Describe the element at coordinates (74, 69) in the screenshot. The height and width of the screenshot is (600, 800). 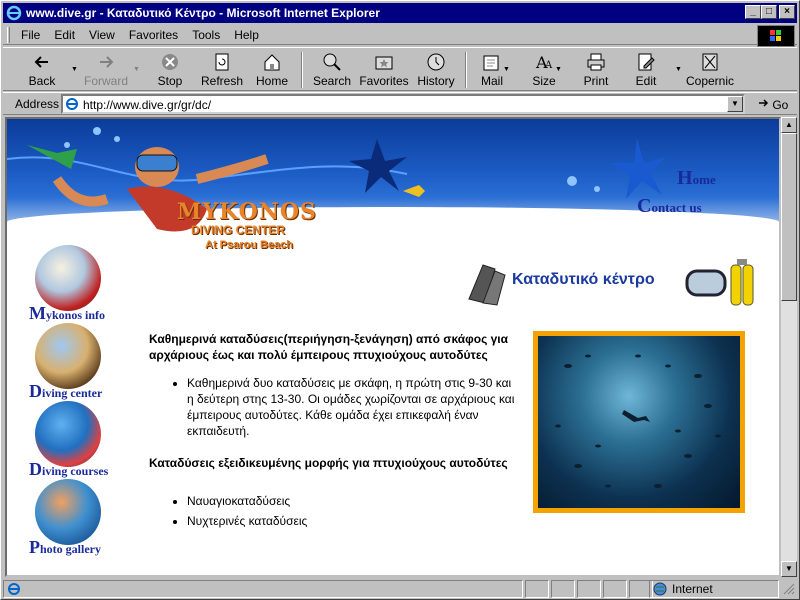
I see `back-dropdown-icon: ▼` at that location.